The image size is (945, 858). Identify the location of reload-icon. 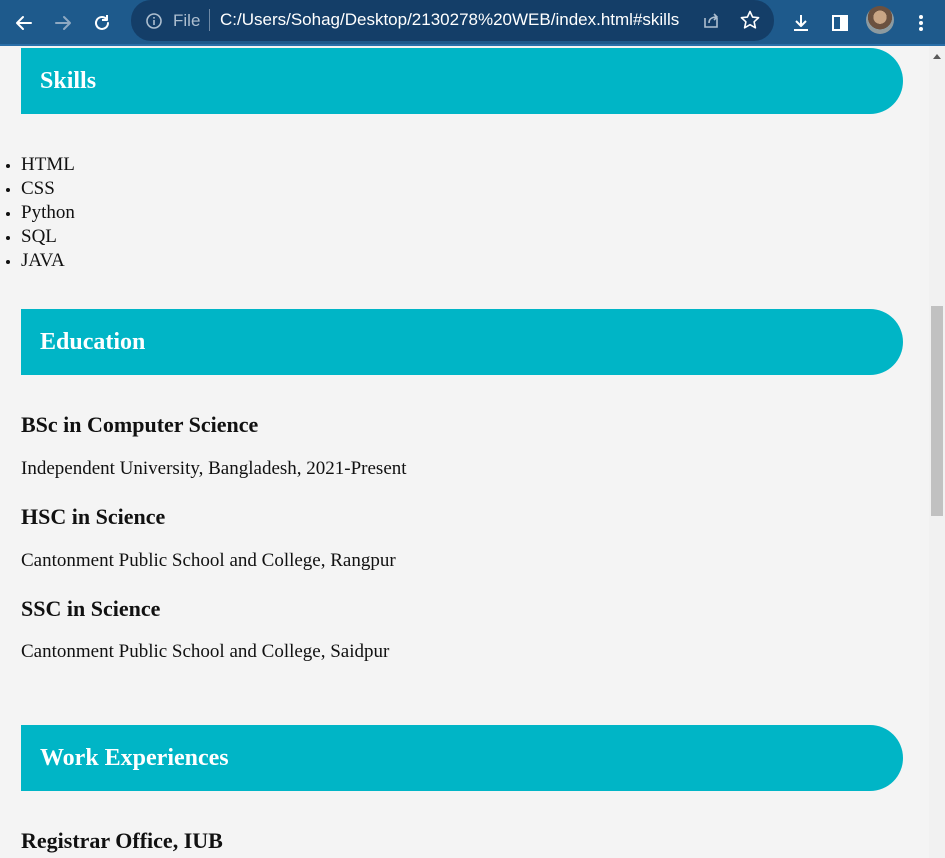
(102, 23).